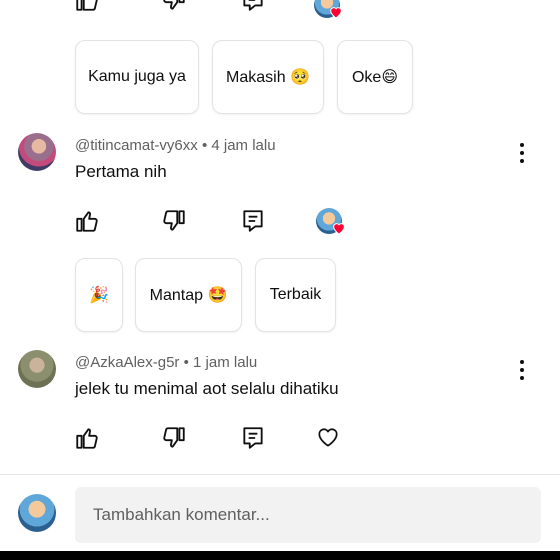  I want to click on reply-chip: Kamu juga ya, so click(137, 77).